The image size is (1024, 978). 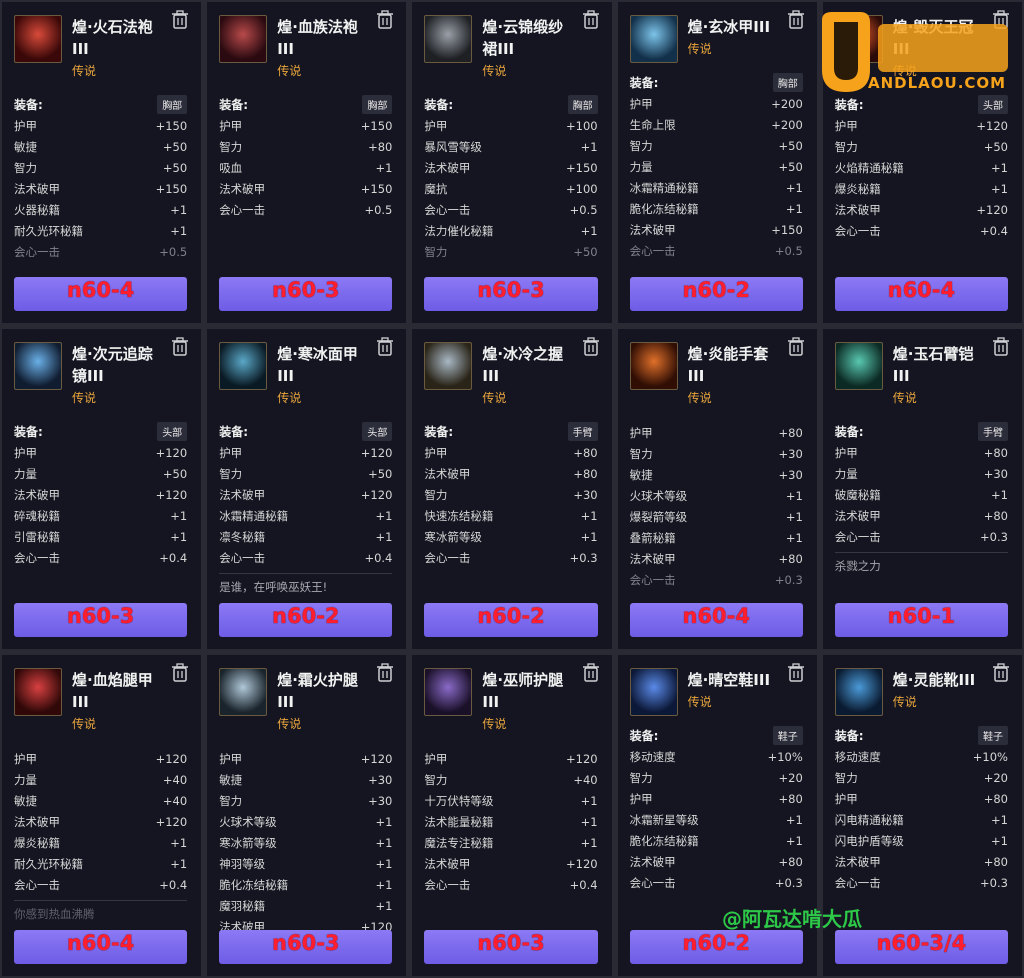 What do you see at coordinates (716, 616) in the screenshot?
I see `equip-button-label: n60-4` at bounding box center [716, 616].